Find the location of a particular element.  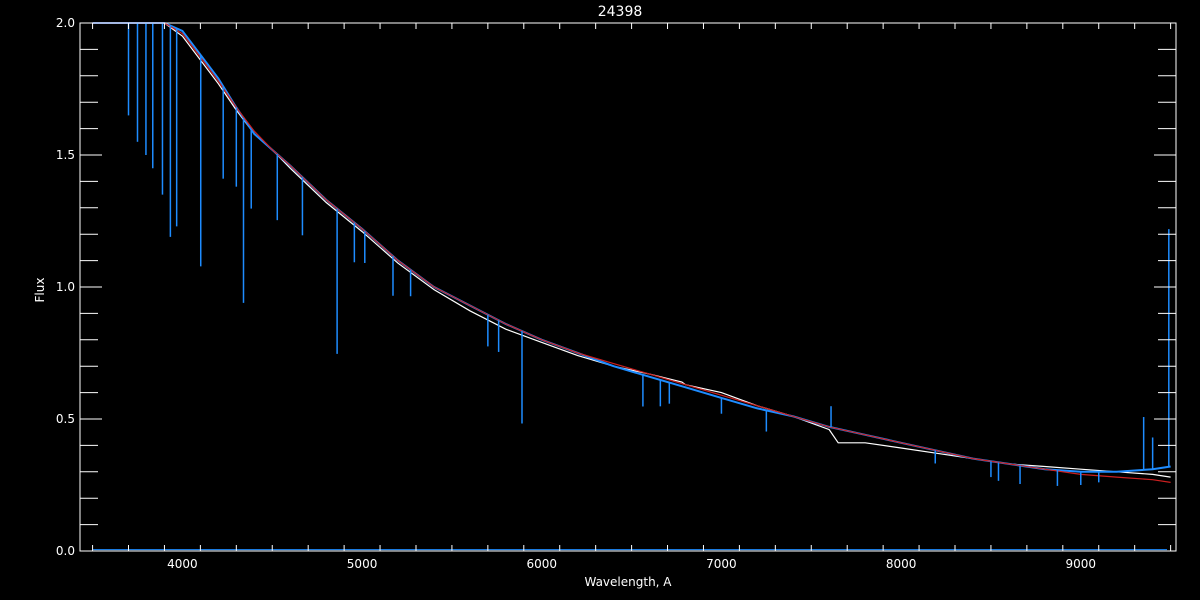

x-tick-label: 6000 is located at coordinates (541, 564).